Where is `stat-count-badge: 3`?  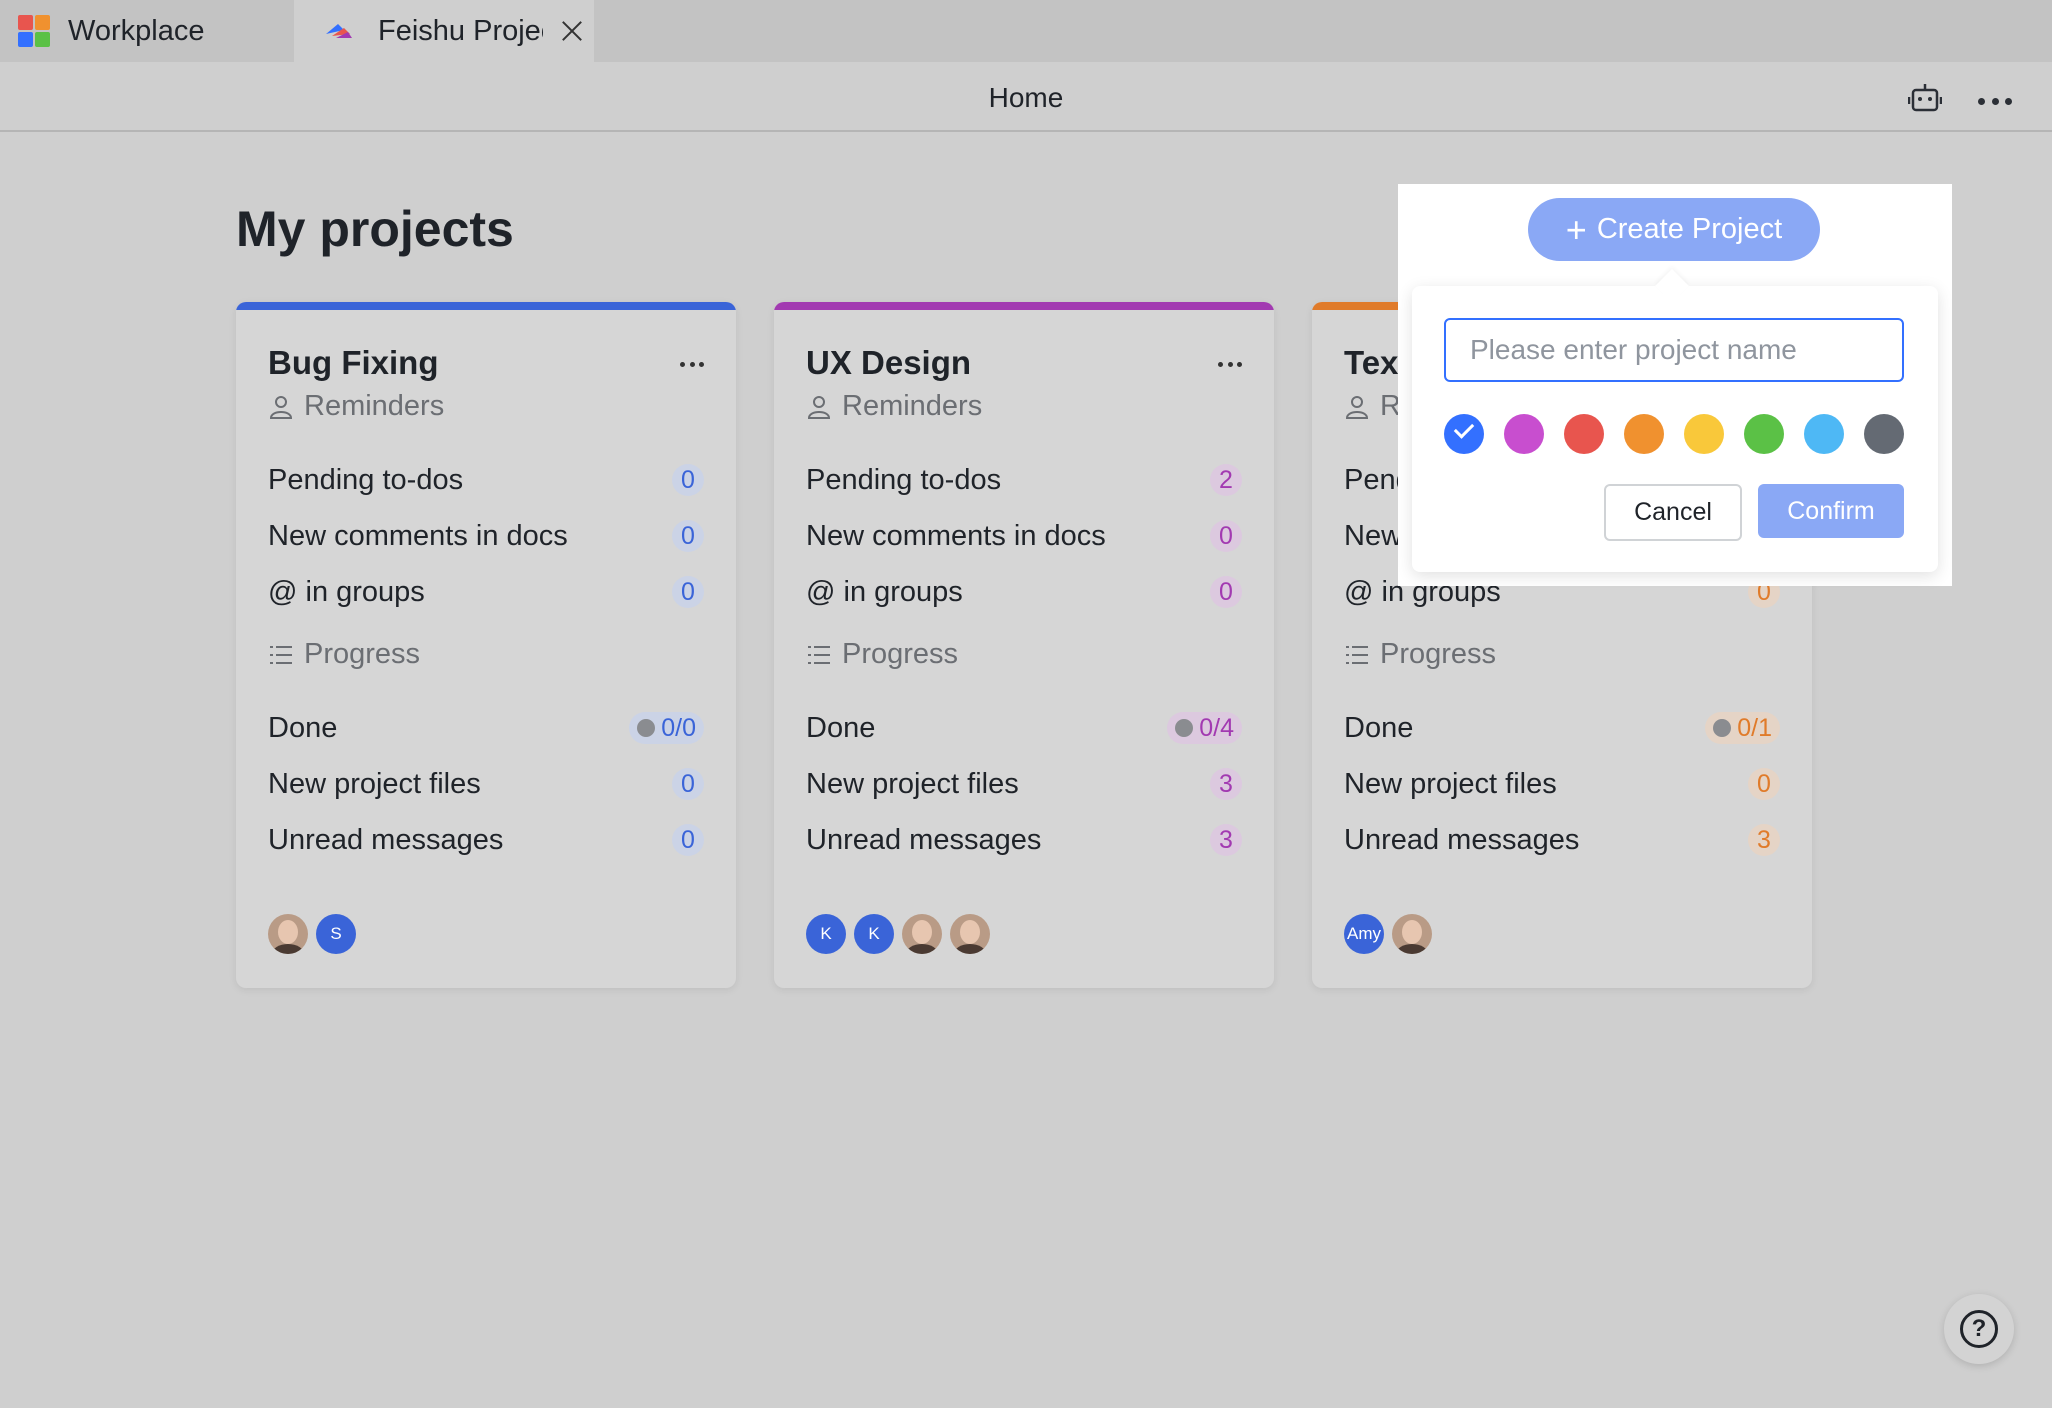 stat-count-badge: 3 is located at coordinates (1226, 840).